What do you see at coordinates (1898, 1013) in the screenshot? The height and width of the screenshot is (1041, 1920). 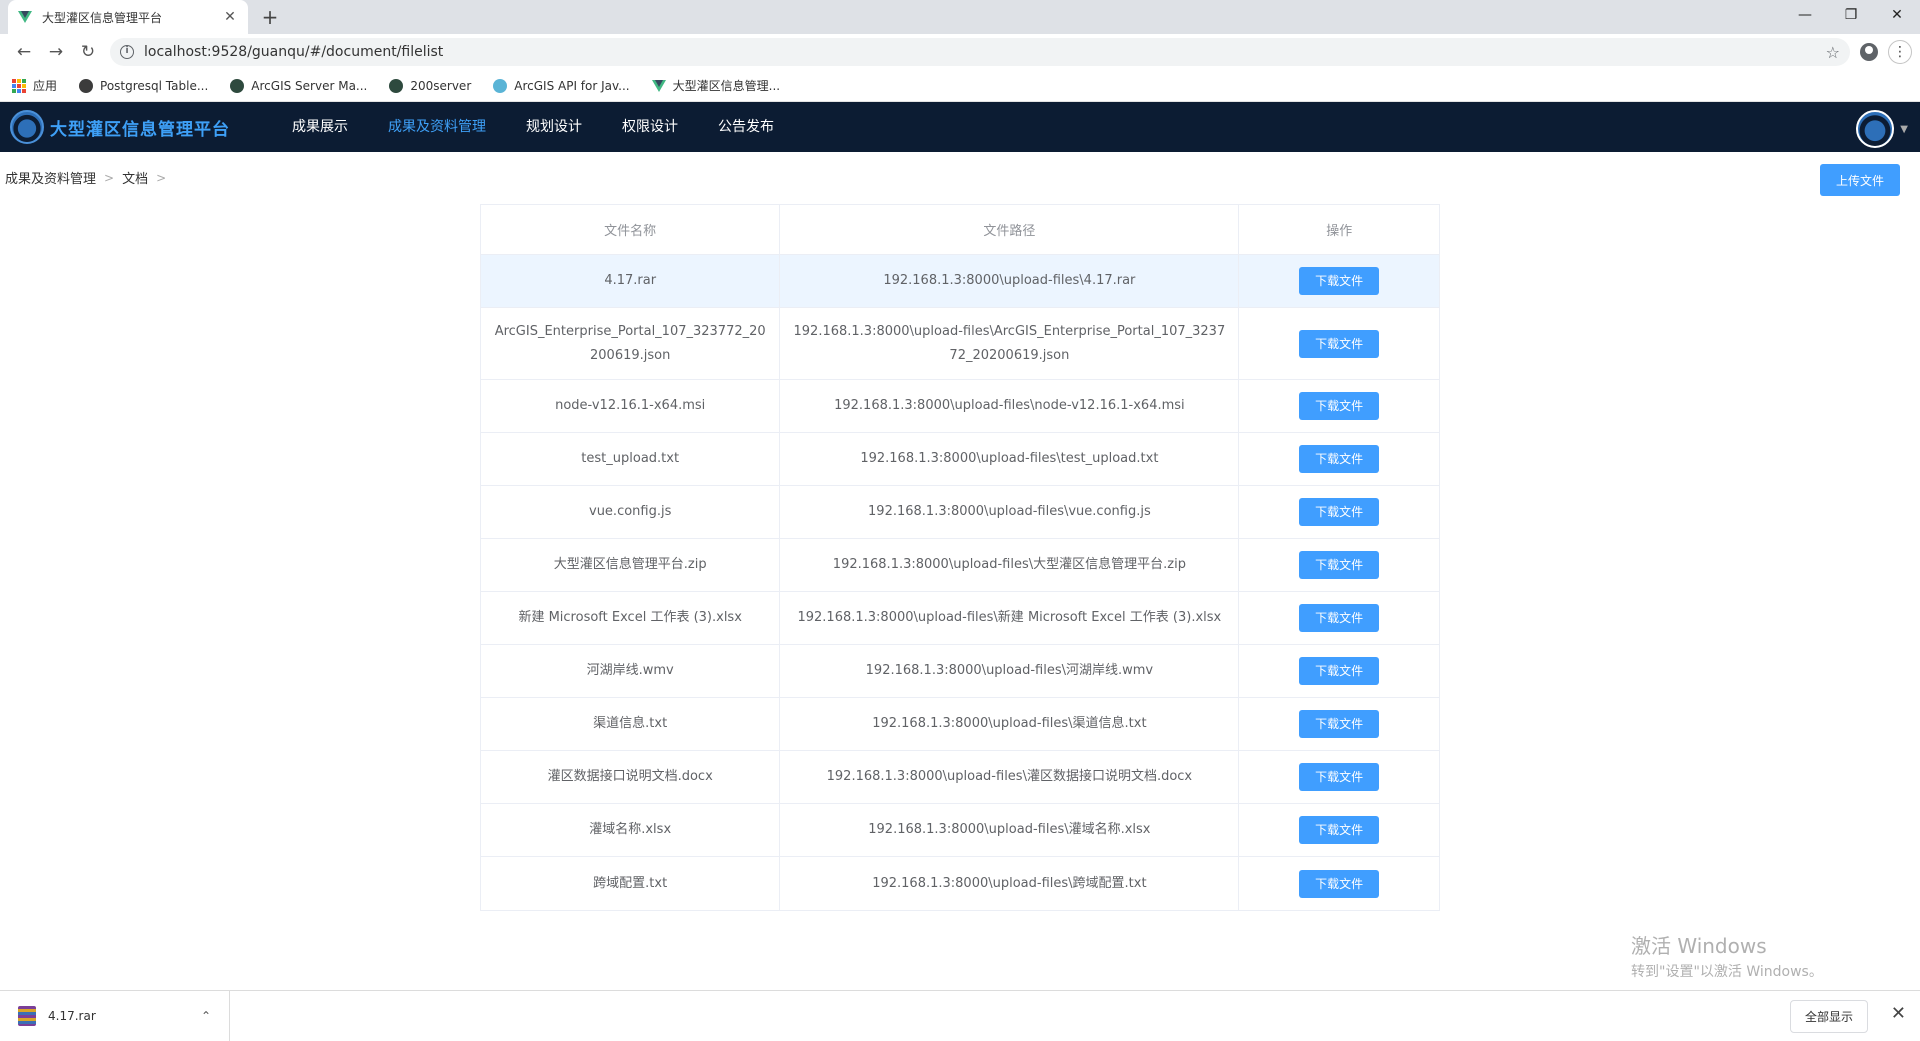 I see `close-shelf-icon: ✕` at bounding box center [1898, 1013].